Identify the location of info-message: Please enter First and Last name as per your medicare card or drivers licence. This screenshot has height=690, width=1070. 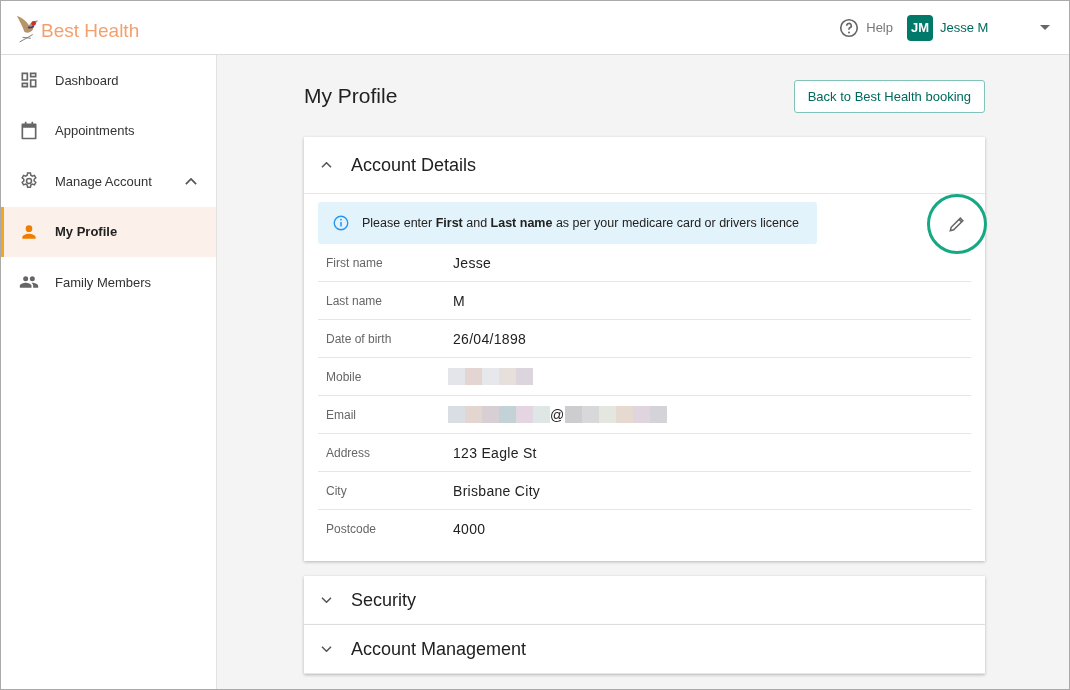
(581, 223).